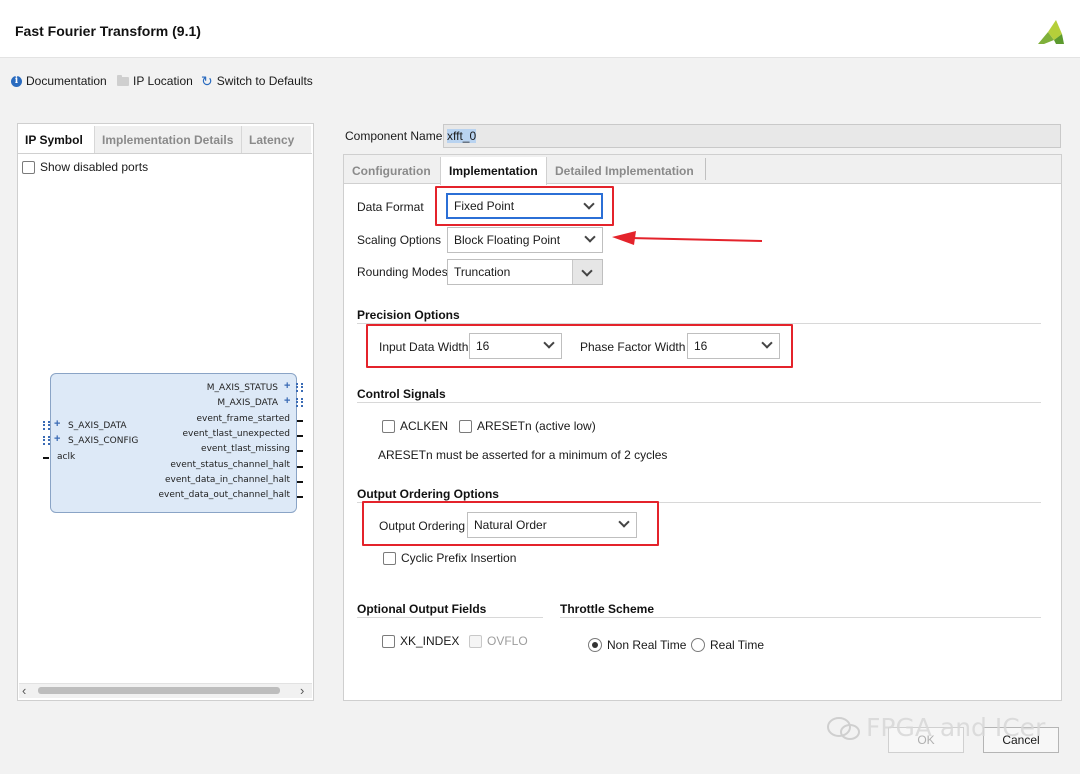 Image resolution: width=1080 pixels, height=774 pixels. Describe the element at coordinates (1051, 32) in the screenshot. I see `vendor-logo-icon` at that location.